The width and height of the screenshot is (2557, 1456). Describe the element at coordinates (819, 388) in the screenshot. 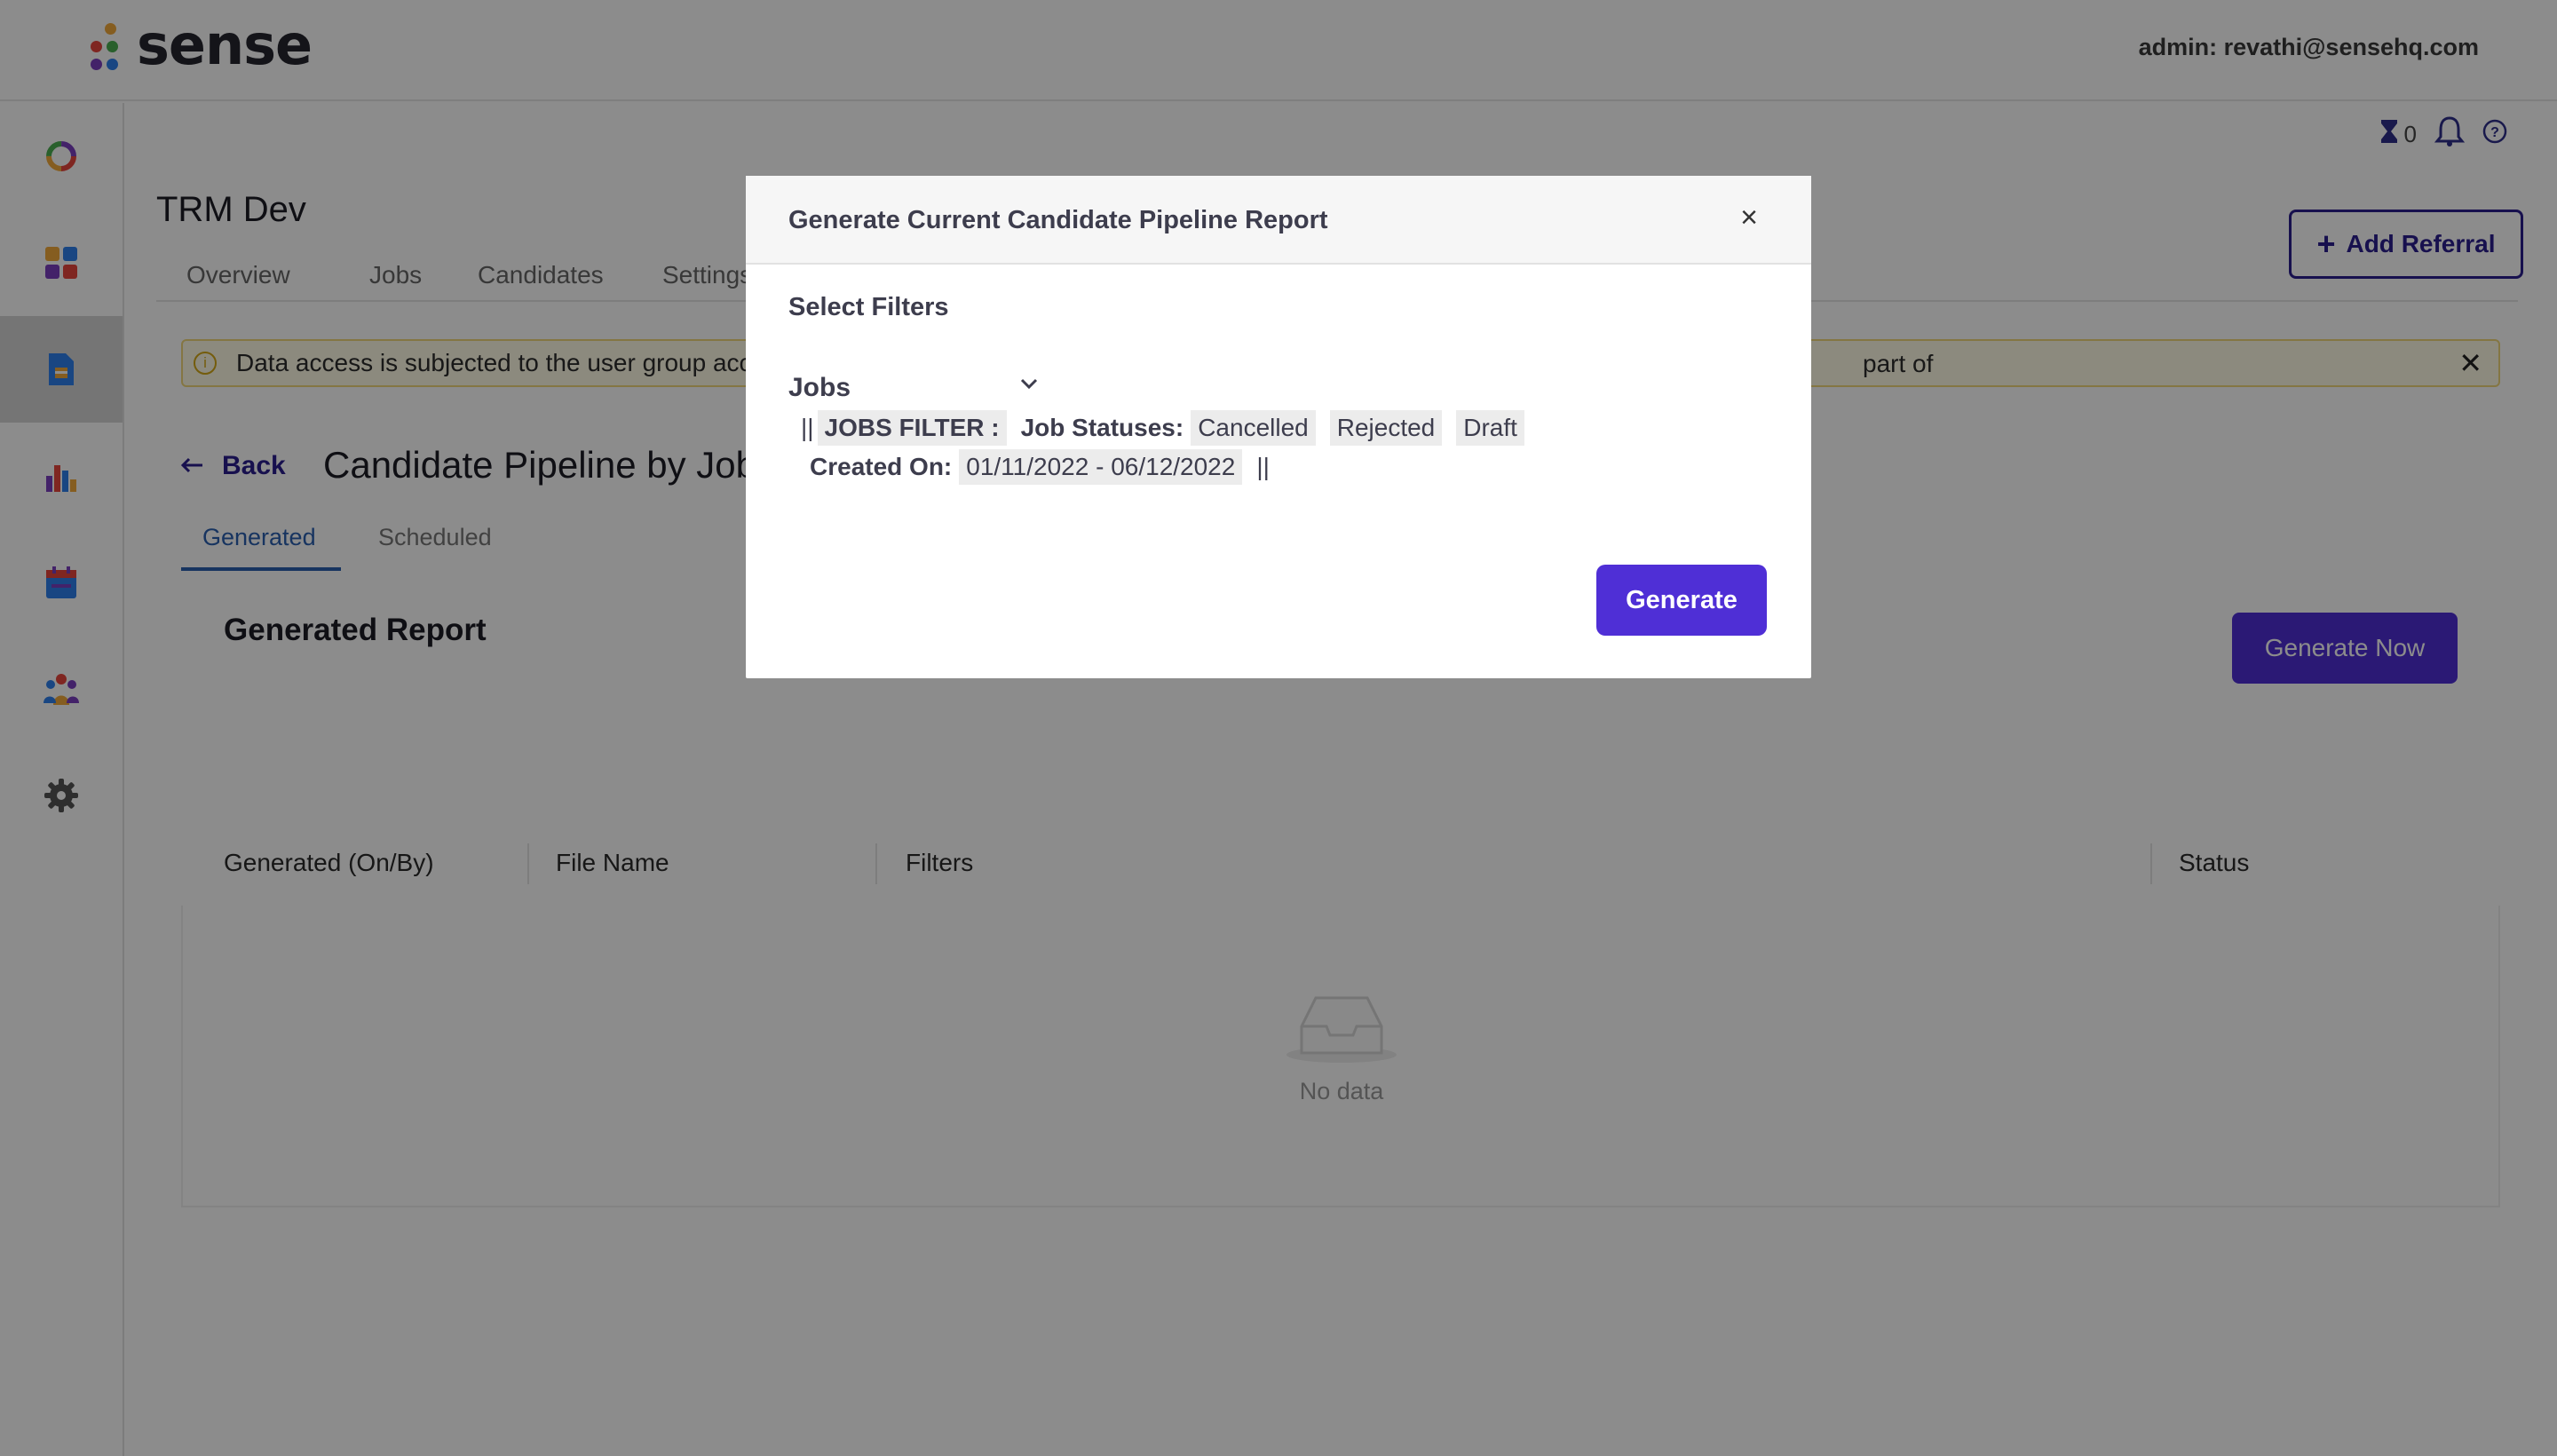

I see `filter-type-select: Jobs` at that location.